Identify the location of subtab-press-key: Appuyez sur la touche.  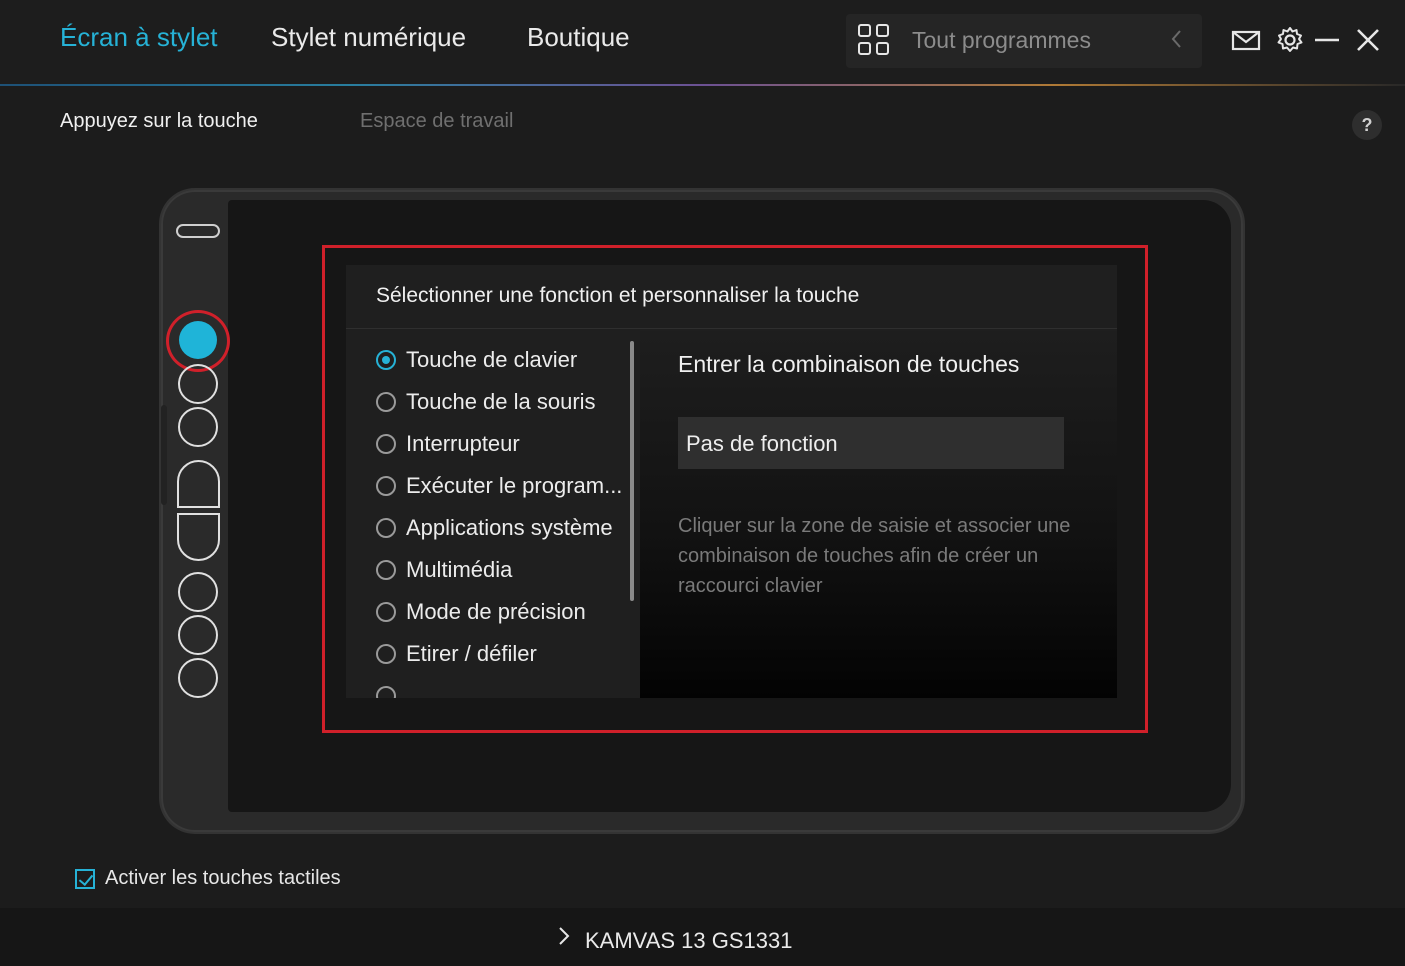
(159, 121).